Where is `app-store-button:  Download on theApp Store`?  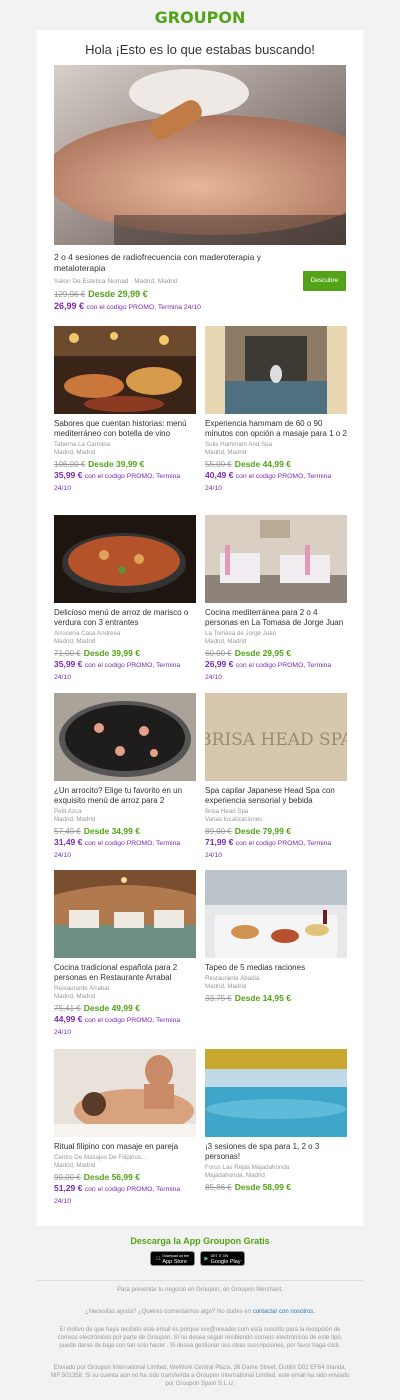
app-store-button:  Download on theApp Store is located at coordinates (172, 1258).